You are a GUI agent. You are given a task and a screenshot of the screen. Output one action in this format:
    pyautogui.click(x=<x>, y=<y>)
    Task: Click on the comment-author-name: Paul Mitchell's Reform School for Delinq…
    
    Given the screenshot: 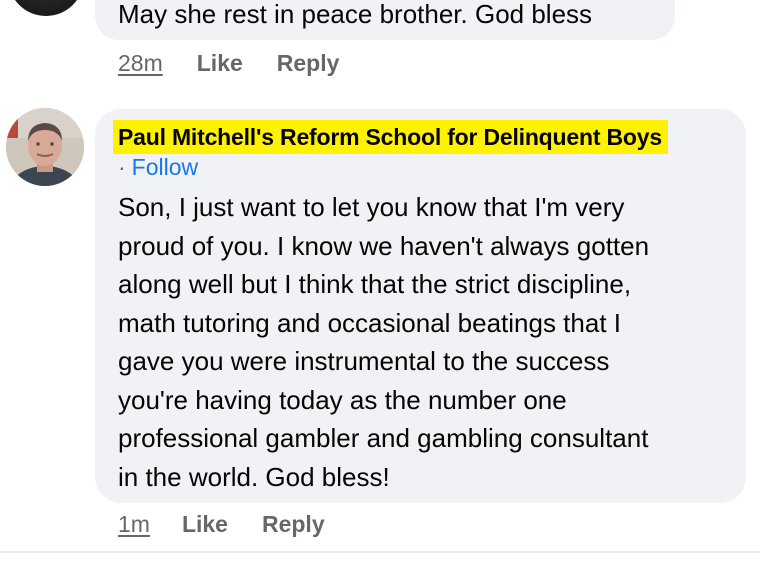 What is the action you would take?
    pyautogui.click(x=390, y=137)
    